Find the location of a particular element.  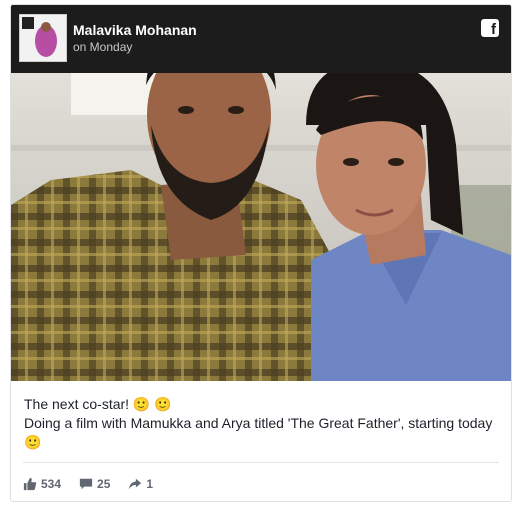

comments-stat: 25 is located at coordinates (94, 484).